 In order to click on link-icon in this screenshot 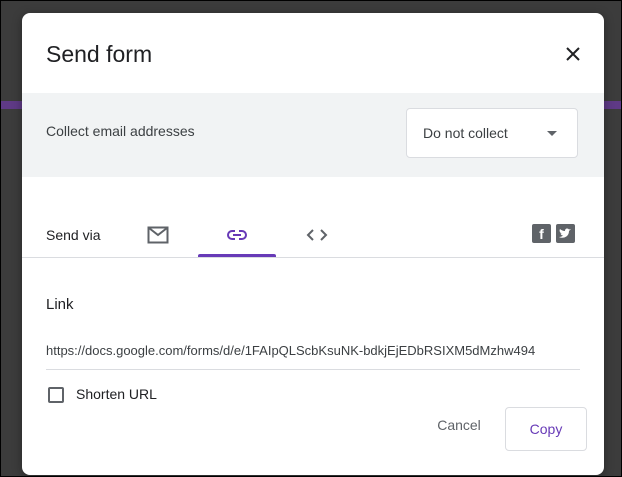, I will do `click(237, 235)`.